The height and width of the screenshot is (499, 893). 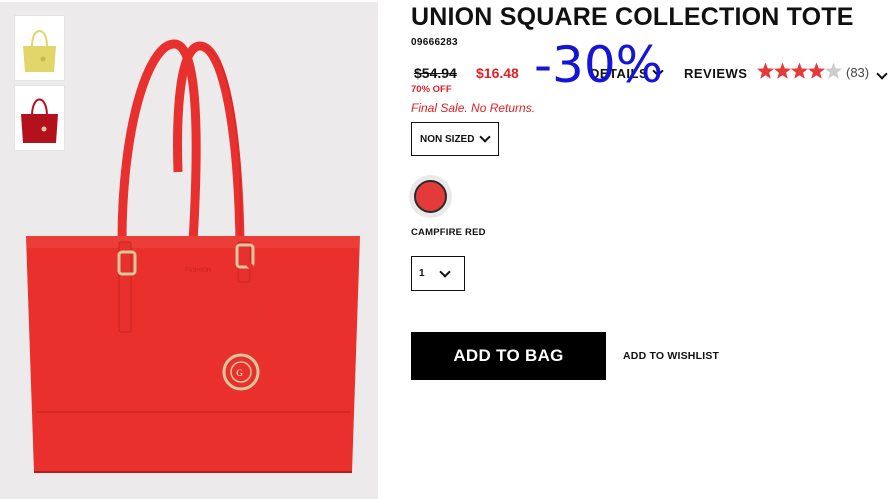 I want to click on size-selected-value: NON SIZED, so click(x=447, y=139).